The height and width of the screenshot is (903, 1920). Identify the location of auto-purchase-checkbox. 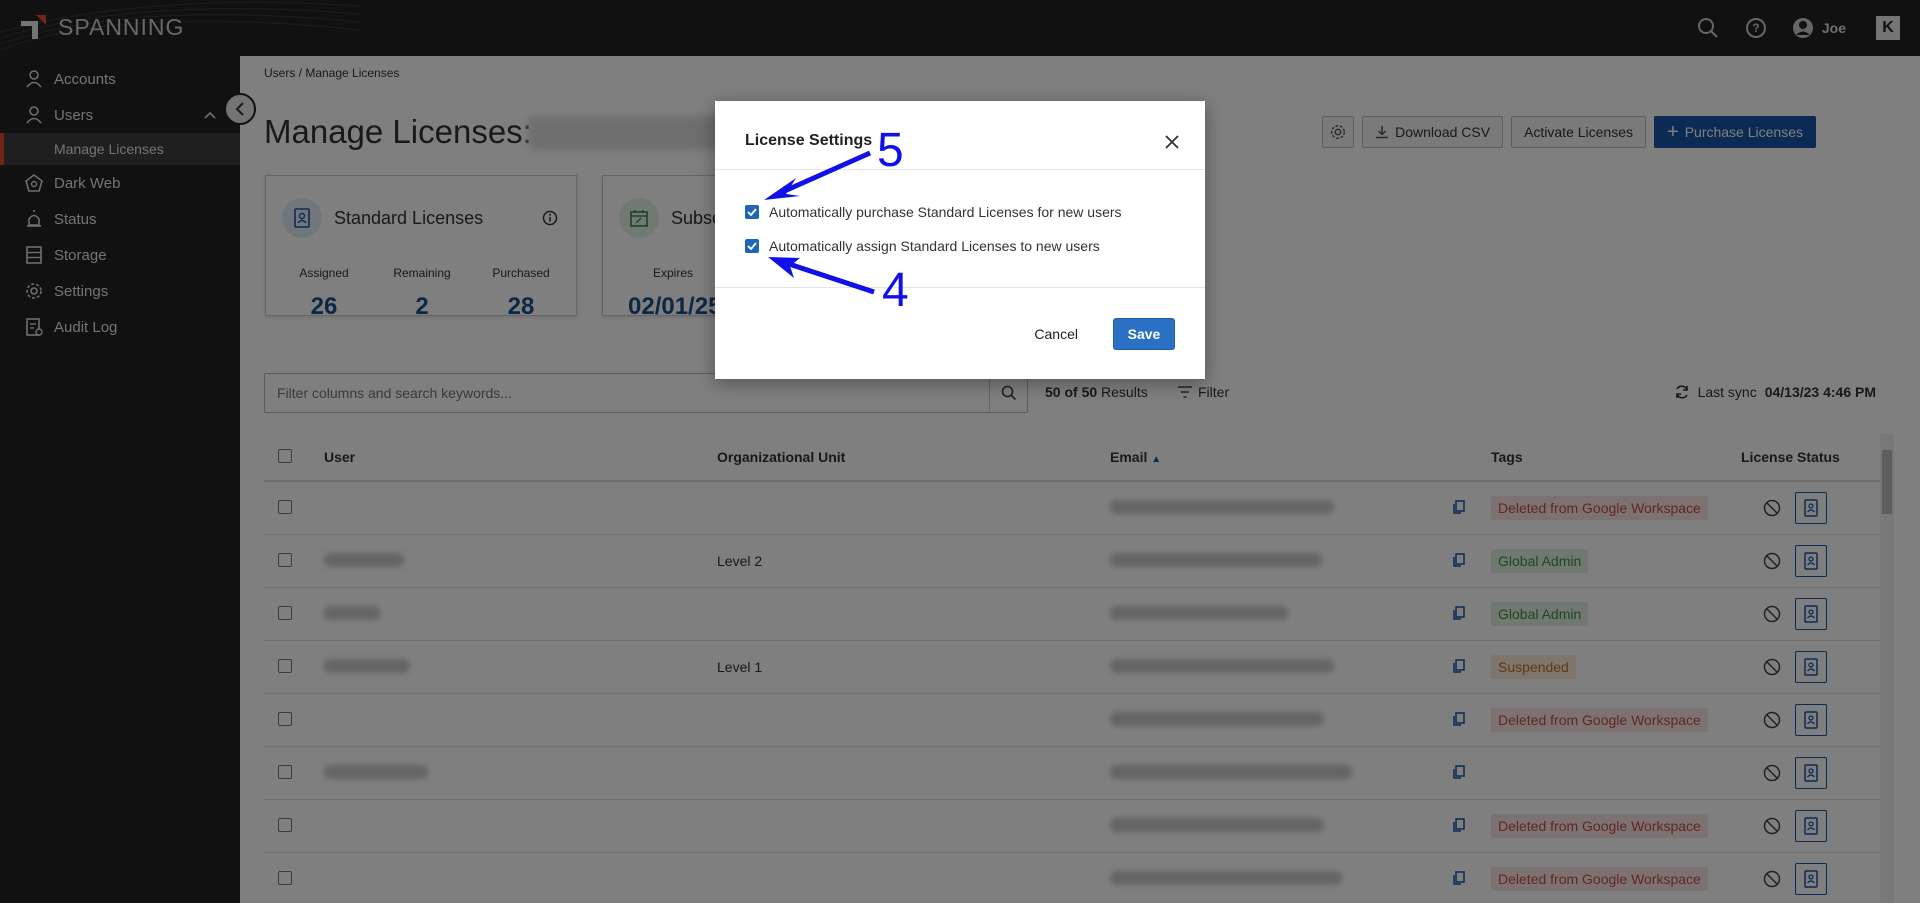
(752, 212).